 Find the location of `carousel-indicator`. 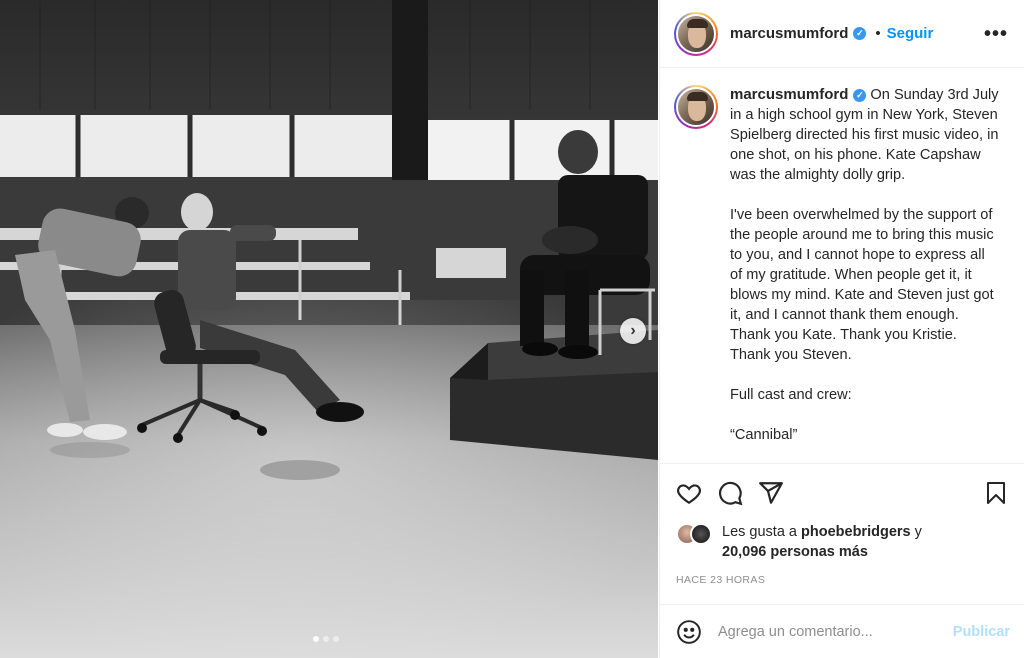

carousel-indicator is located at coordinates (326, 639).